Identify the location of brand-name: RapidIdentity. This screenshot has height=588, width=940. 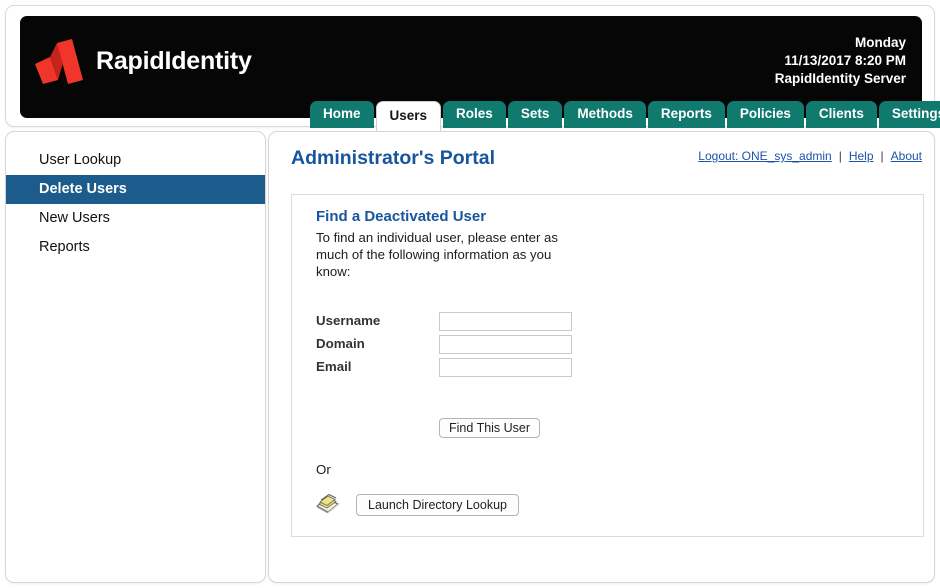
(174, 61).